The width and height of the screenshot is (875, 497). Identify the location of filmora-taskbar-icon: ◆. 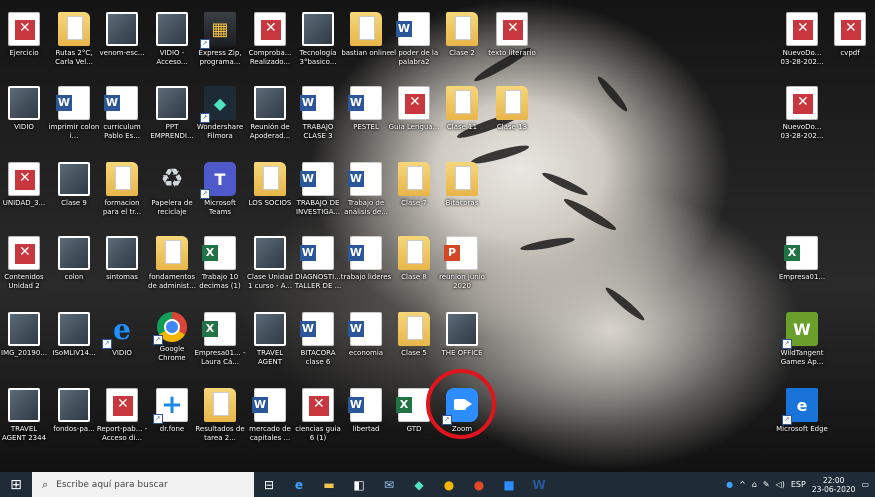
(419, 484).